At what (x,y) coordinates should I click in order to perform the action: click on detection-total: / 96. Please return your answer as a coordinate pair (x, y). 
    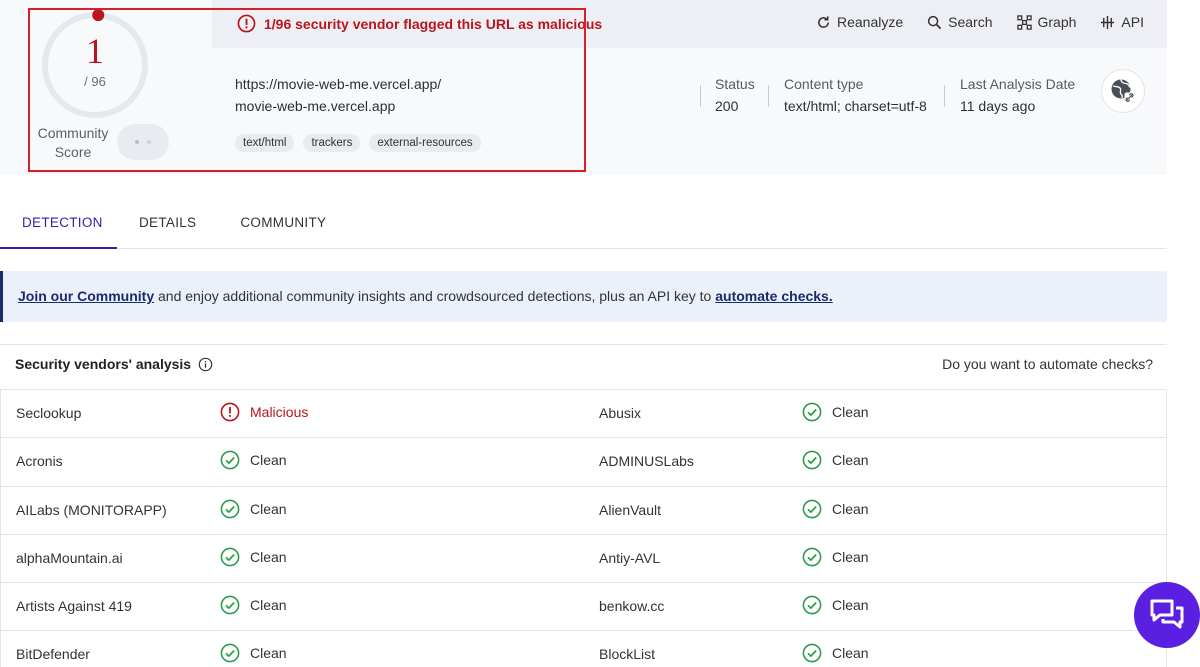
    Looking at the image, I should click on (95, 81).